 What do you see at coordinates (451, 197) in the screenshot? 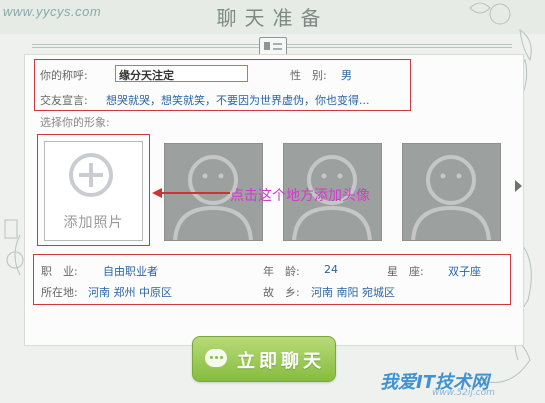
I see `default-avatar-icon` at bounding box center [451, 197].